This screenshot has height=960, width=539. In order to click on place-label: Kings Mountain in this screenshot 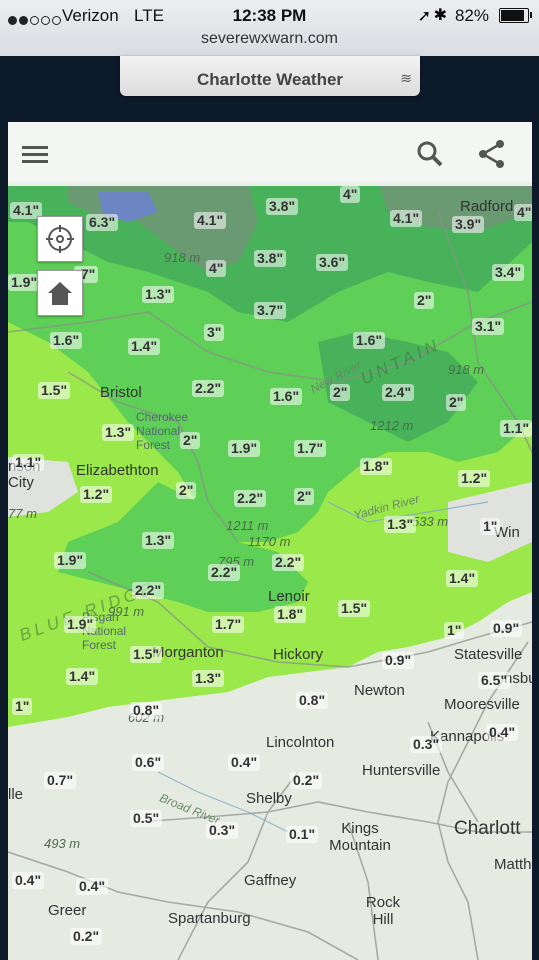, I will do `click(360, 837)`.